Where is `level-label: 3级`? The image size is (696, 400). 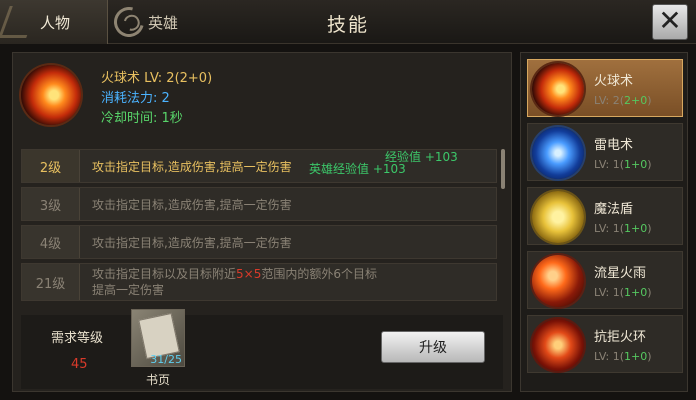
level-label: 3级 is located at coordinates (51, 204).